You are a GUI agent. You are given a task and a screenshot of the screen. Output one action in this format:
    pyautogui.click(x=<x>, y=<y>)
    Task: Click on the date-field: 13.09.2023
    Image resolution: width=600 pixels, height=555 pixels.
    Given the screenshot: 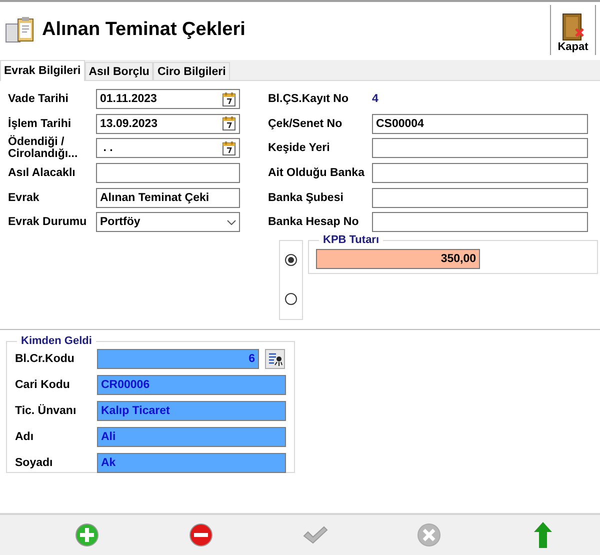 What is the action you would take?
    pyautogui.click(x=168, y=124)
    